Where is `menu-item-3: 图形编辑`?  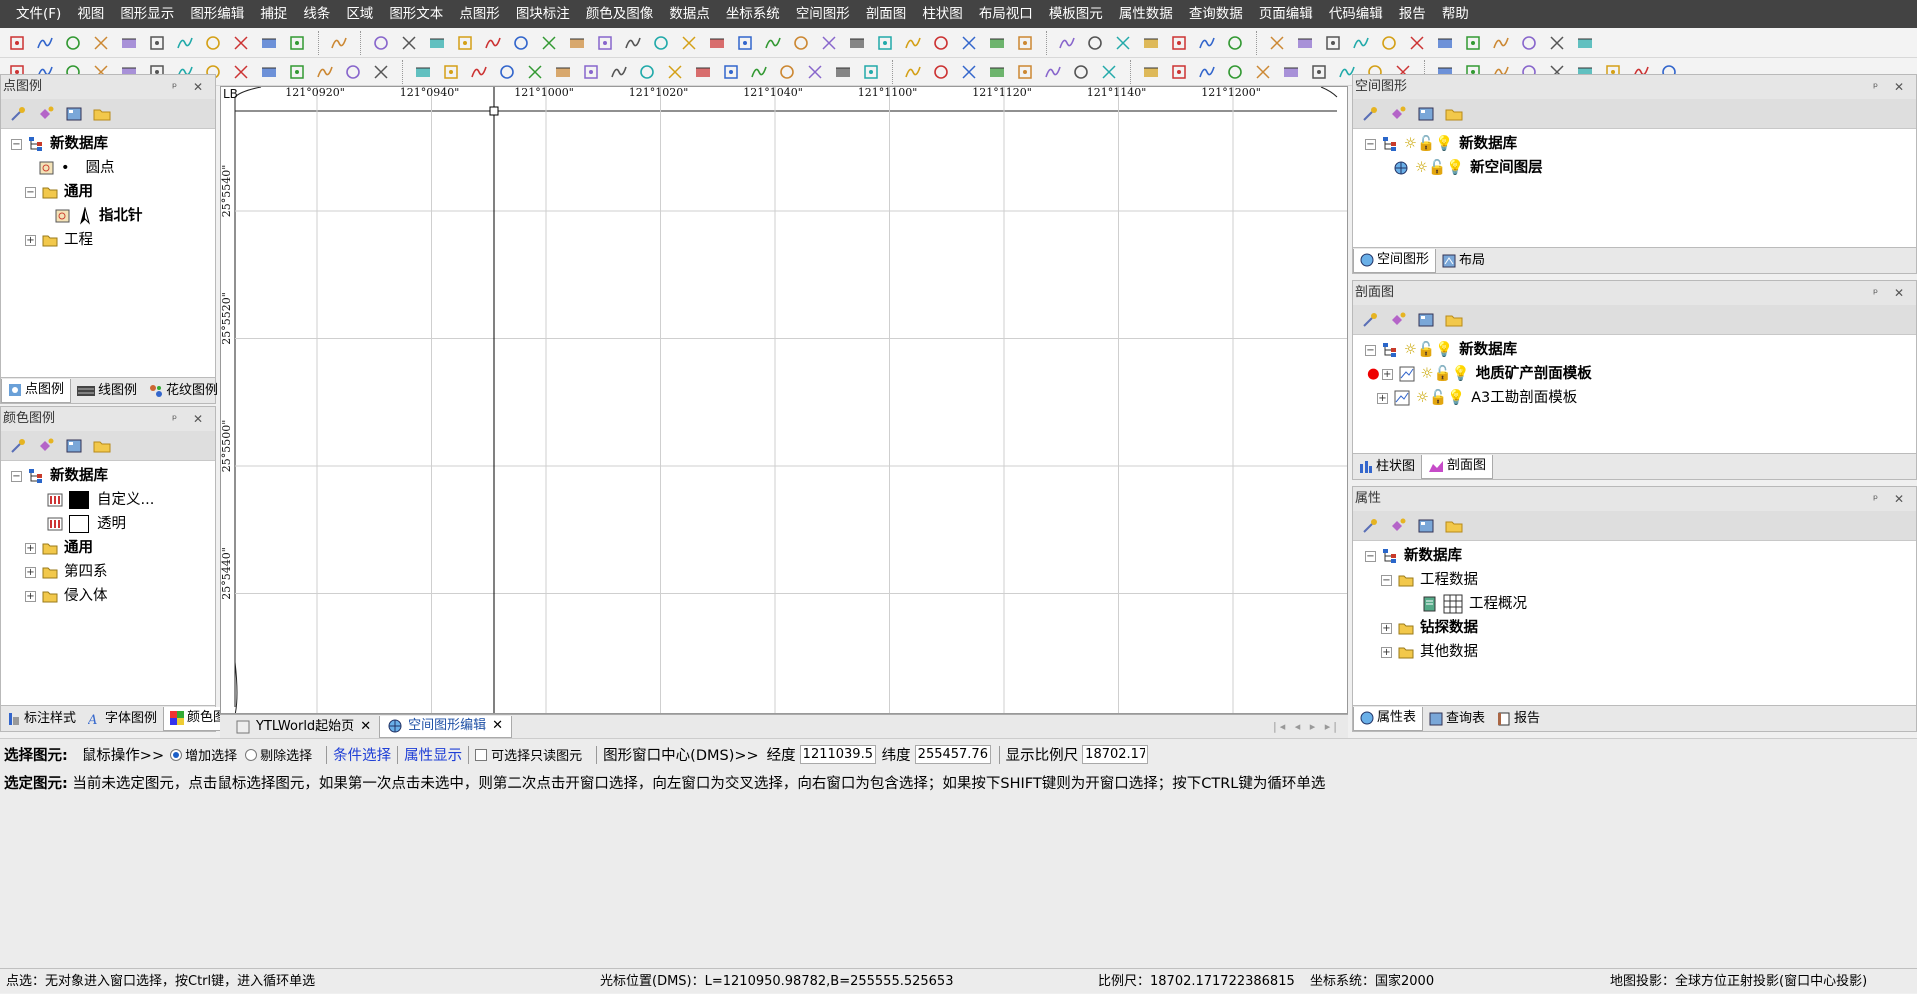
menu-item-3: 图形编辑 is located at coordinates (217, 14).